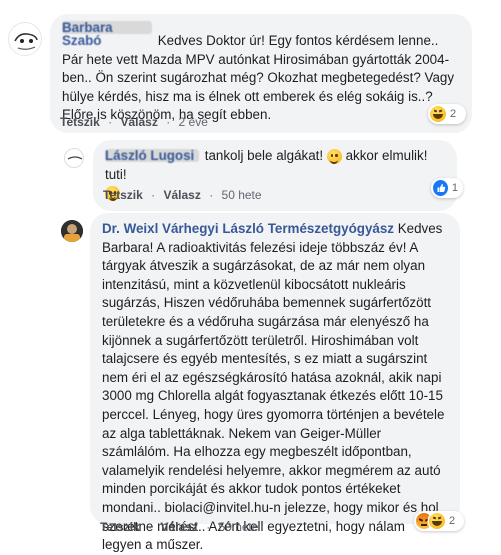 This screenshot has width=501, height=555. I want to click on comment-text: tankolj bele algákat!, so click(264, 155).